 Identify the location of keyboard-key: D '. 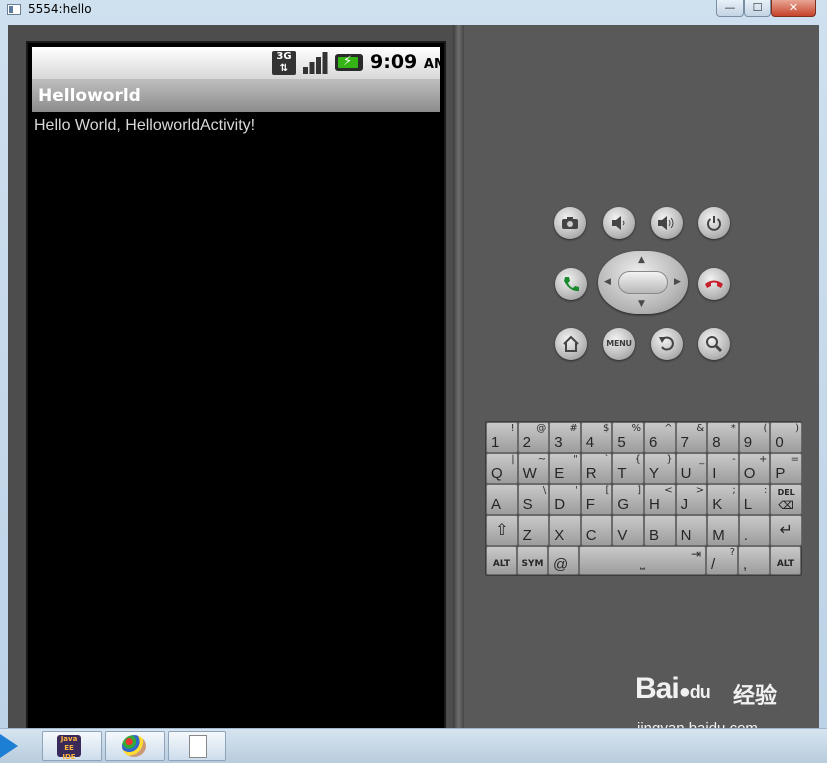
(565, 499).